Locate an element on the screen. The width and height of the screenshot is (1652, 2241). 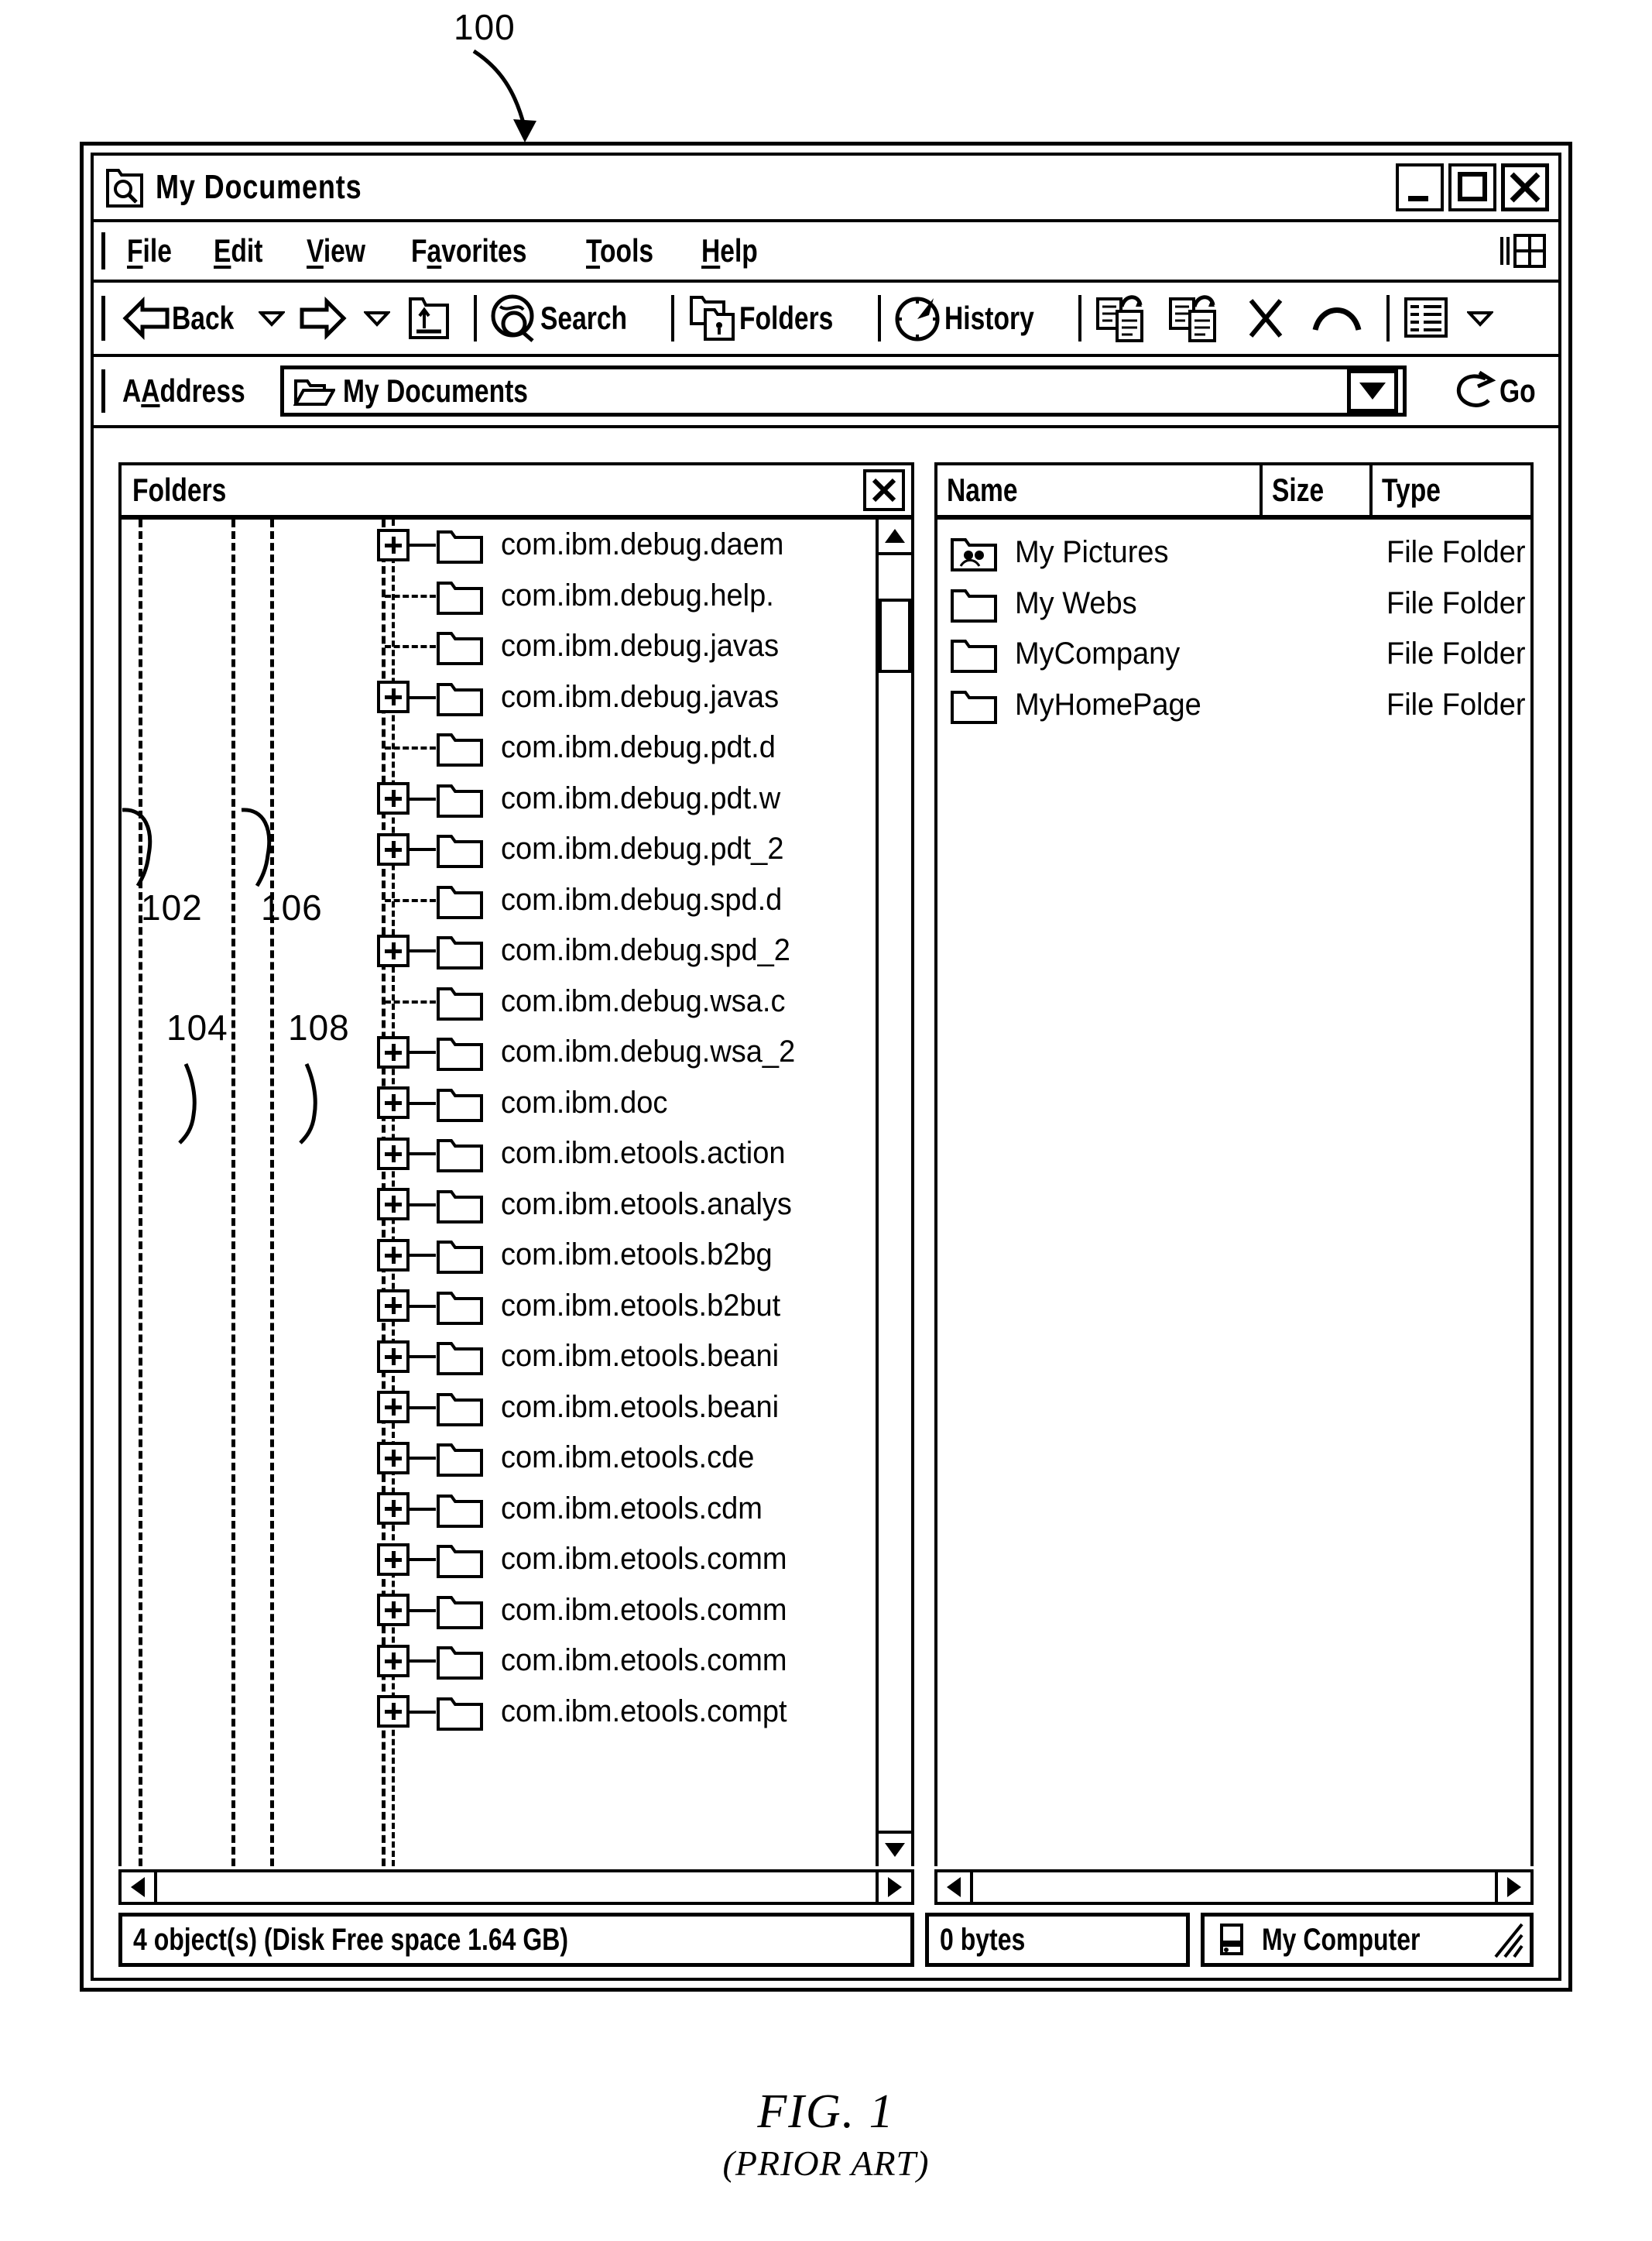
back-button: Back is located at coordinates (185, 318).